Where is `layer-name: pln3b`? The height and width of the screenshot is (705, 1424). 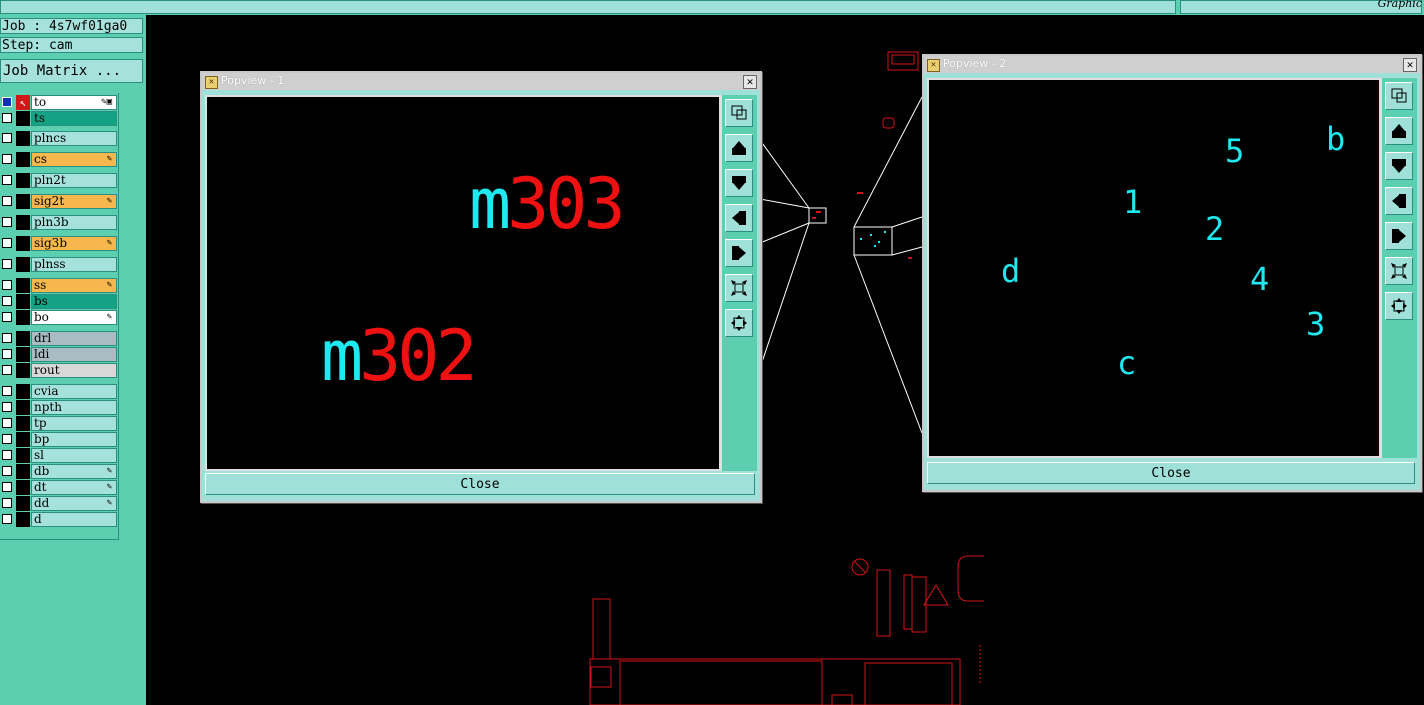
layer-name: pln3b is located at coordinates (74, 222).